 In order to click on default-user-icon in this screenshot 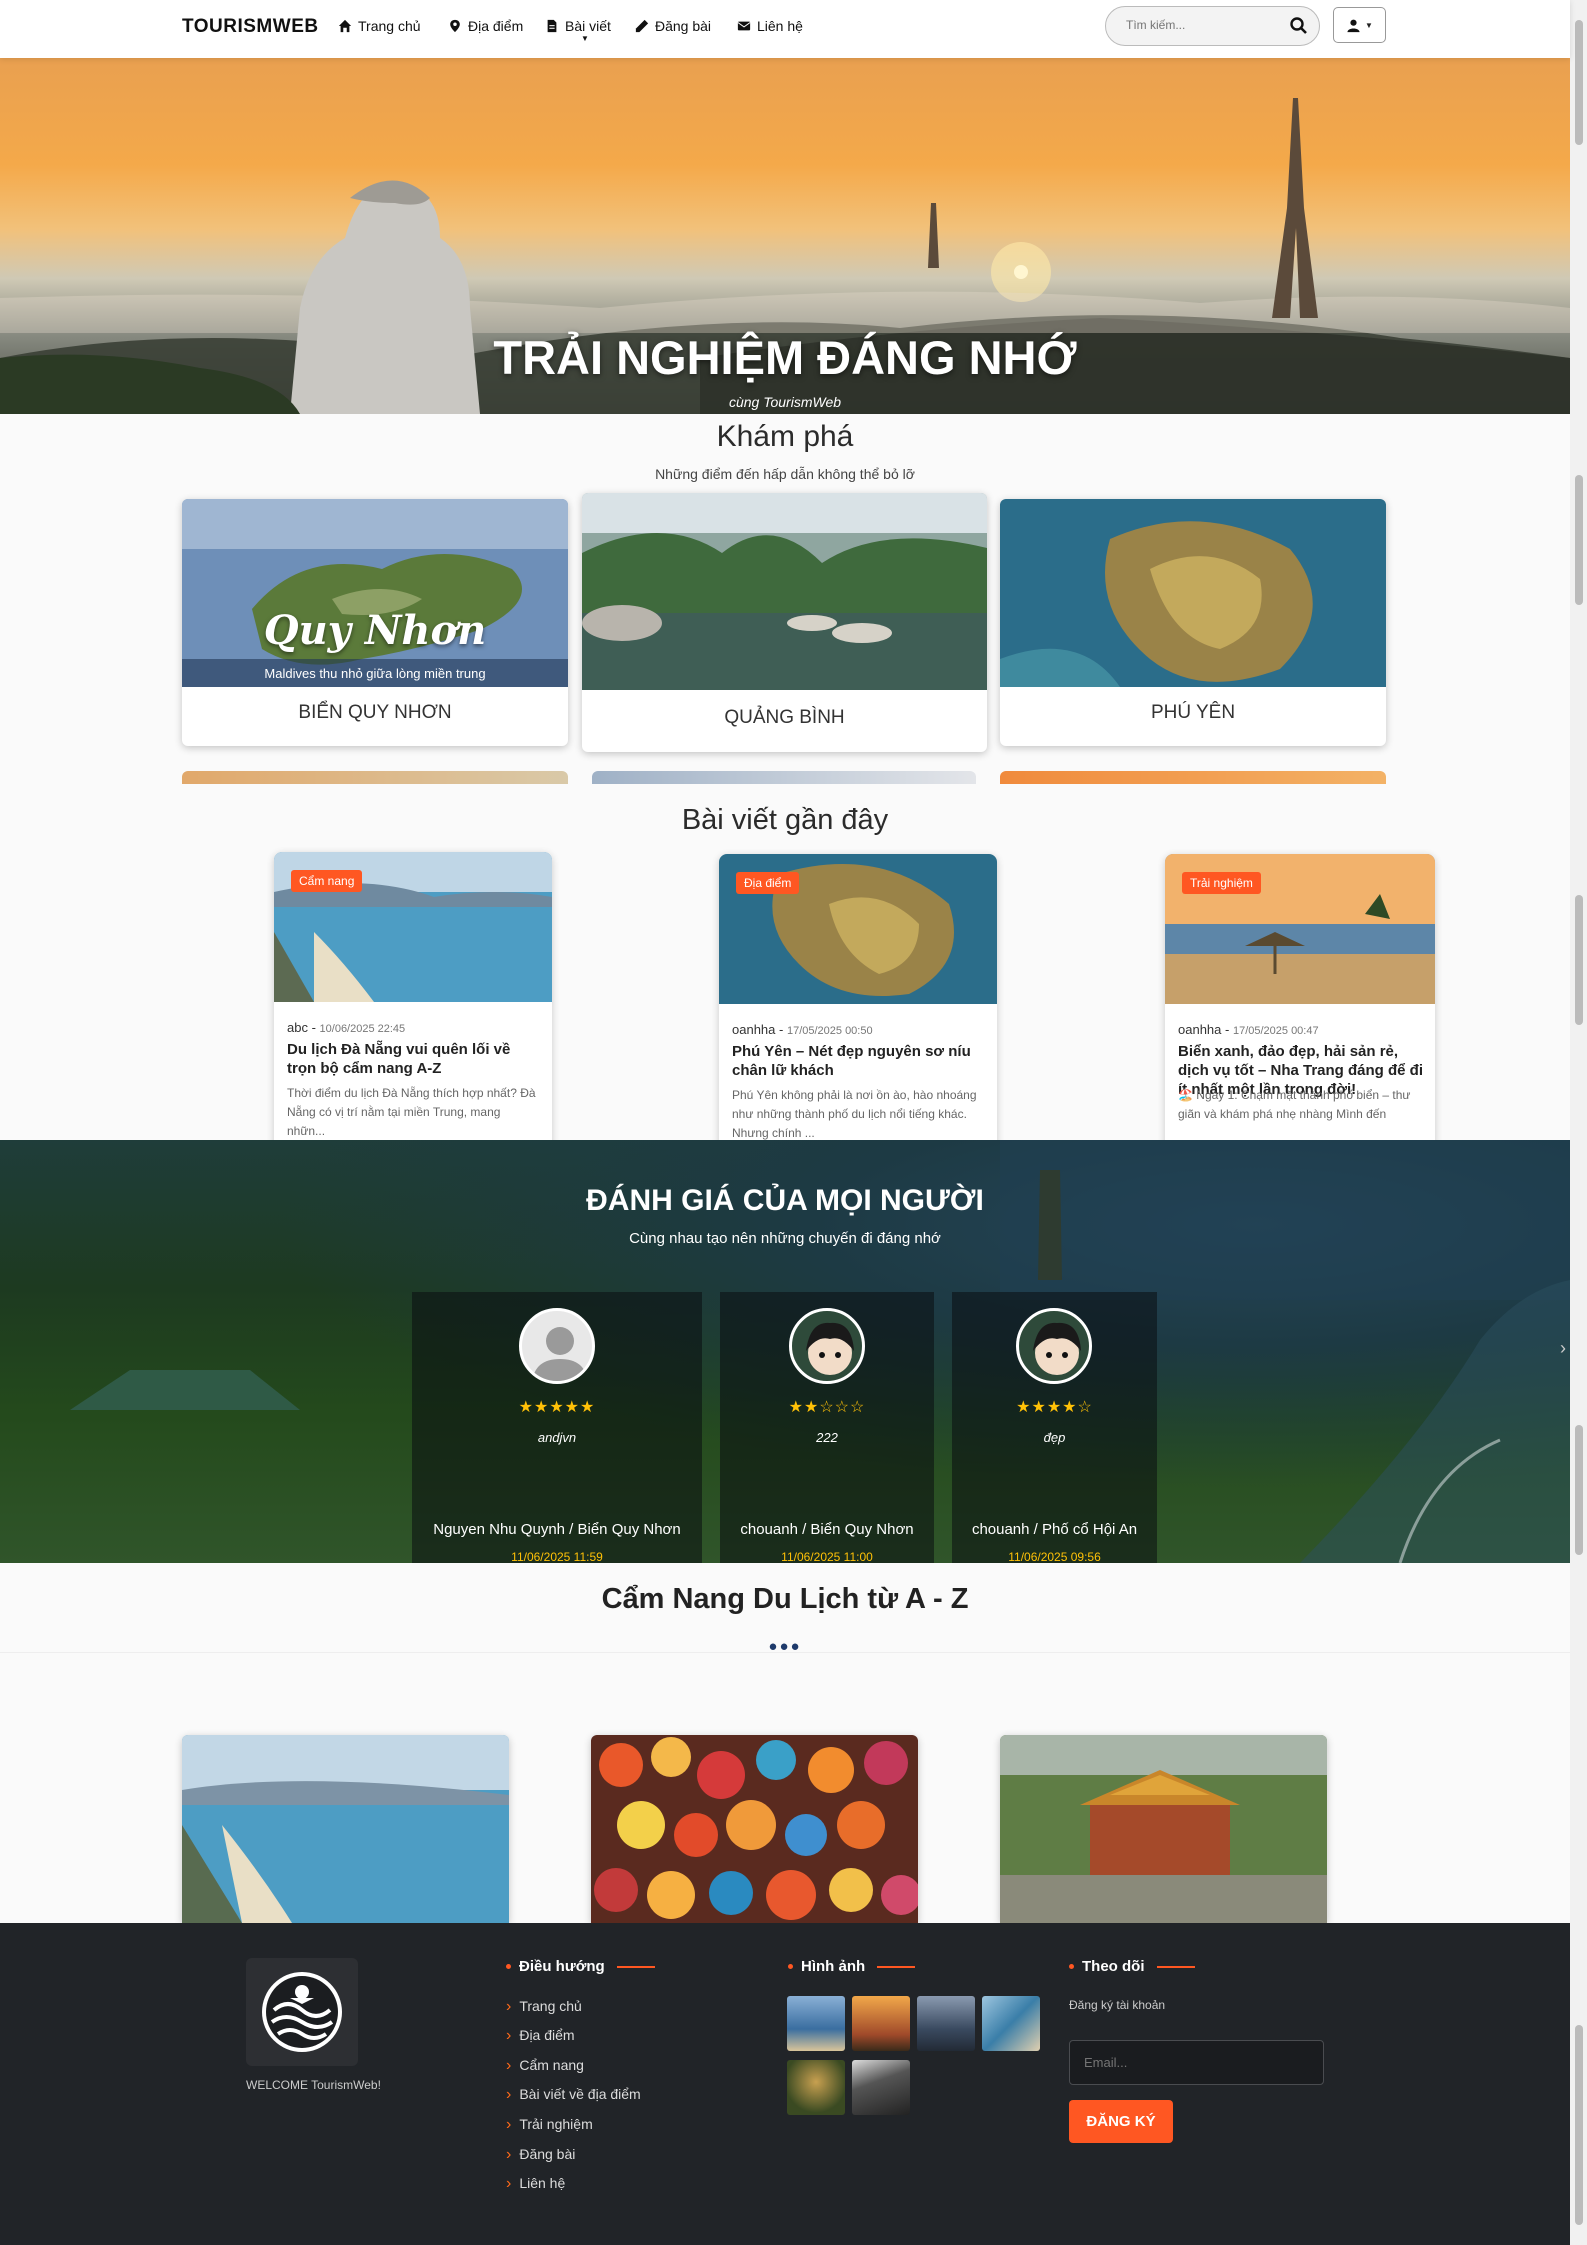, I will do `click(560, 1354)`.